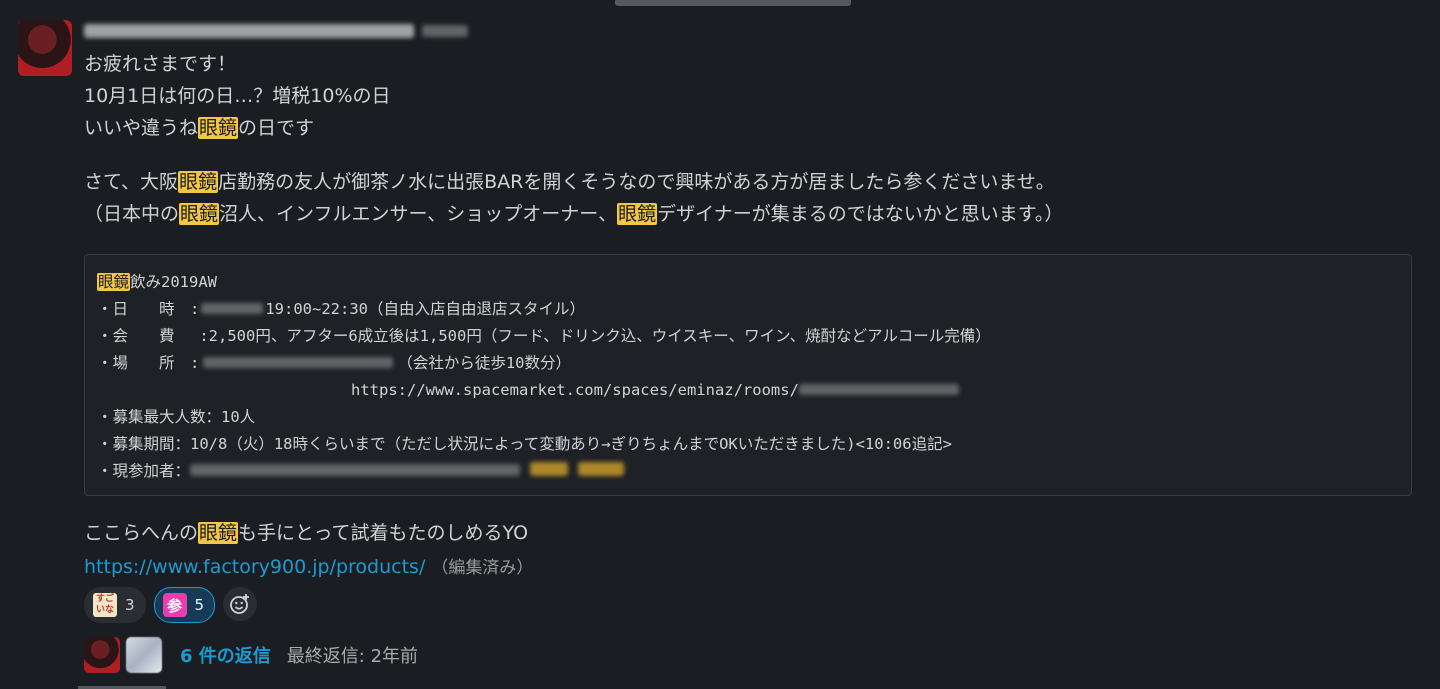  I want to click on last-reply-time: 最終返信: 2年前, so click(352, 656).